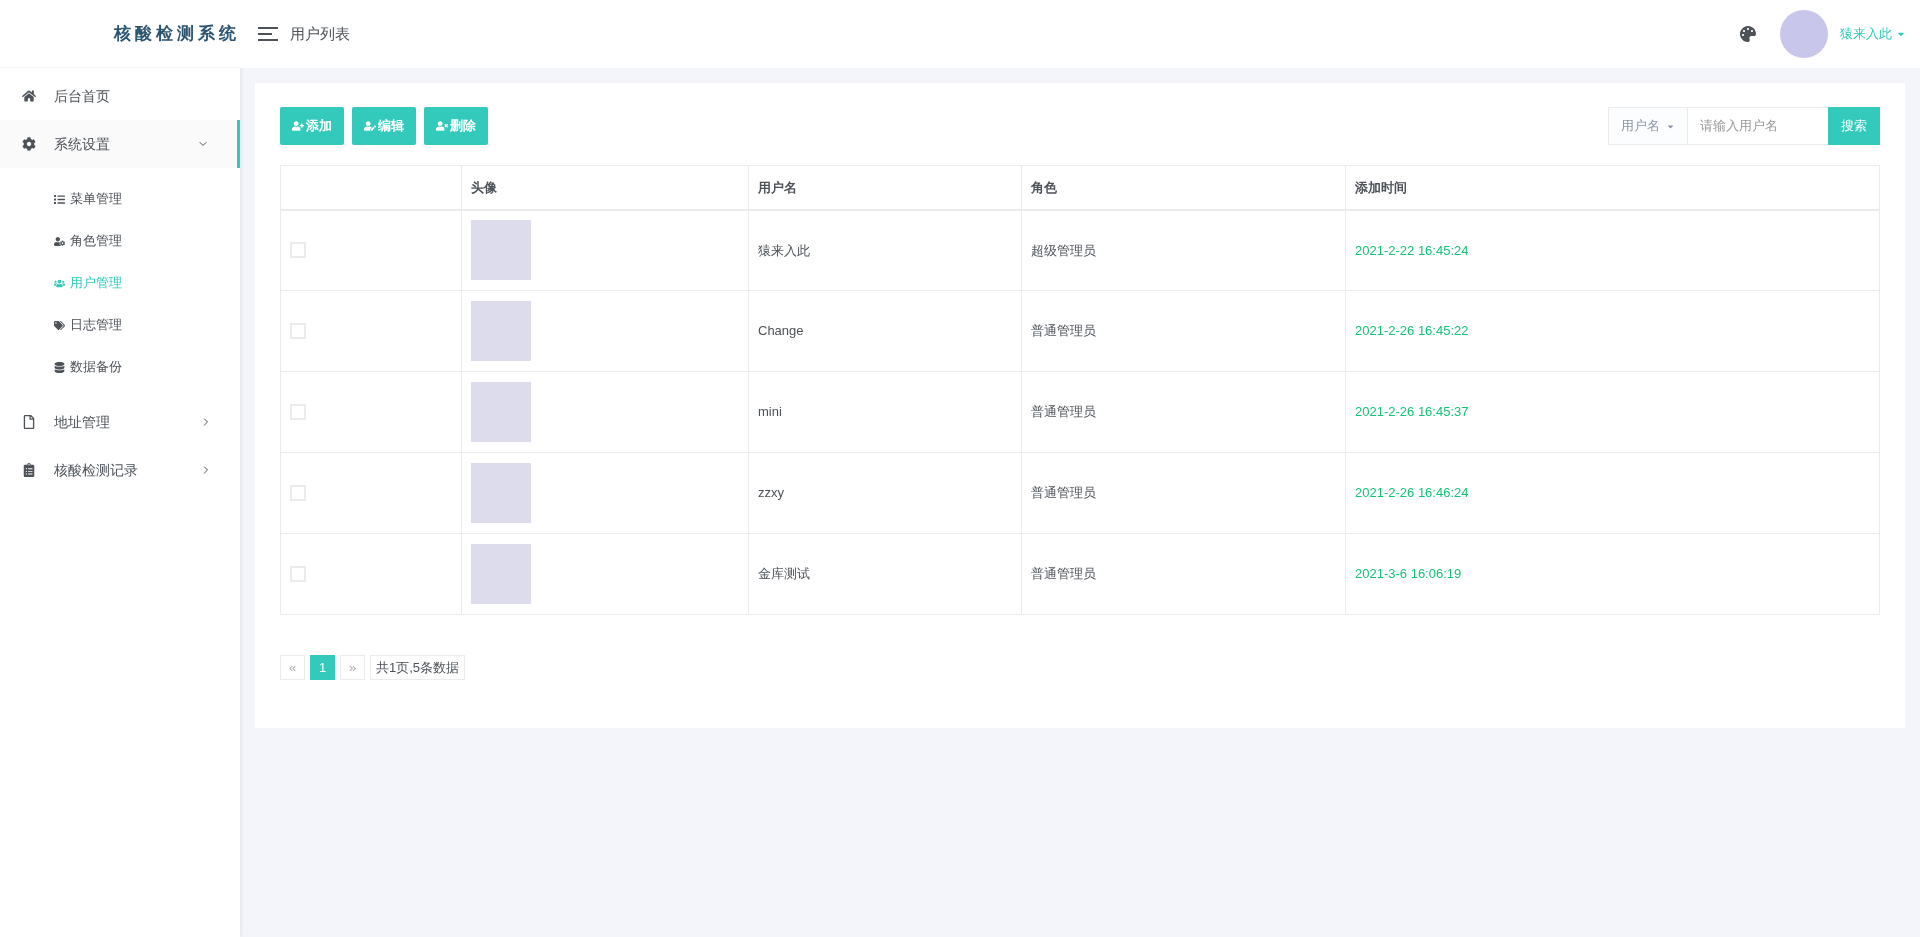 This screenshot has width=1920, height=937. I want to click on column-header: 头像, so click(605, 187).